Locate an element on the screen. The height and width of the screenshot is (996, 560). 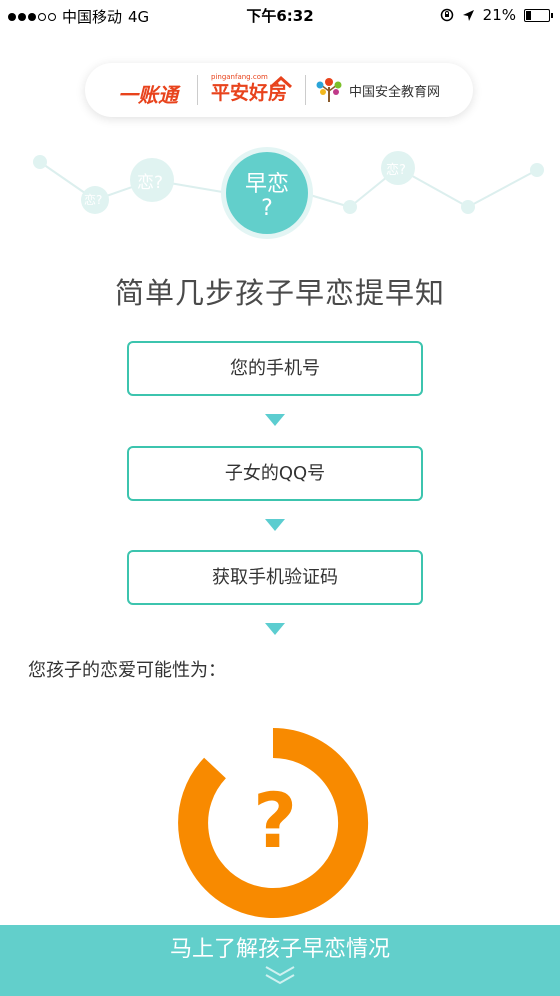
hero-badge: 早恋 ? is located at coordinates (267, 193).